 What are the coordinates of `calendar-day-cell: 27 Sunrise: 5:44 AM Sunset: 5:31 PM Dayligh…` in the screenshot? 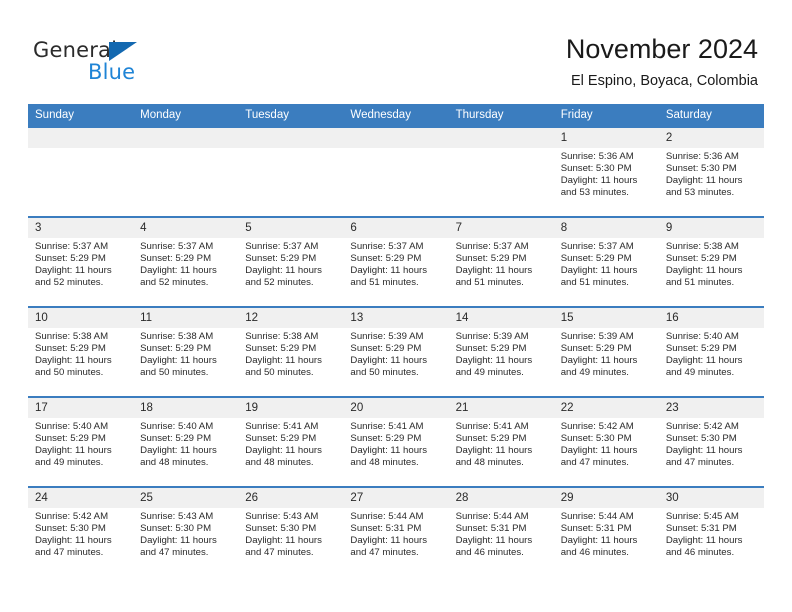 It's located at (396, 531).